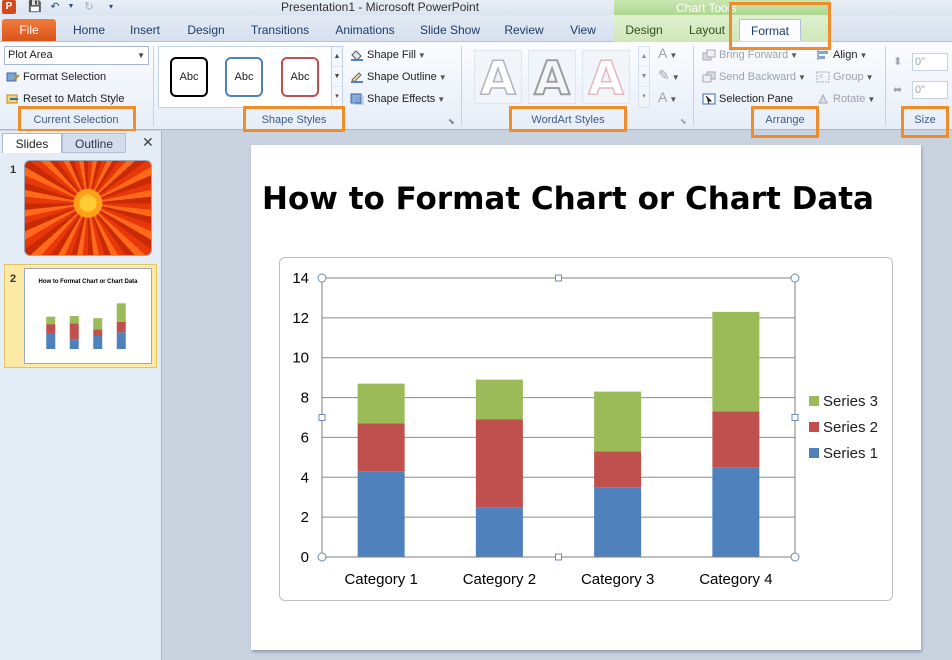 This screenshot has height=660, width=952. What do you see at coordinates (930, 62) in the screenshot?
I see `shape-height-input: 0"` at bounding box center [930, 62].